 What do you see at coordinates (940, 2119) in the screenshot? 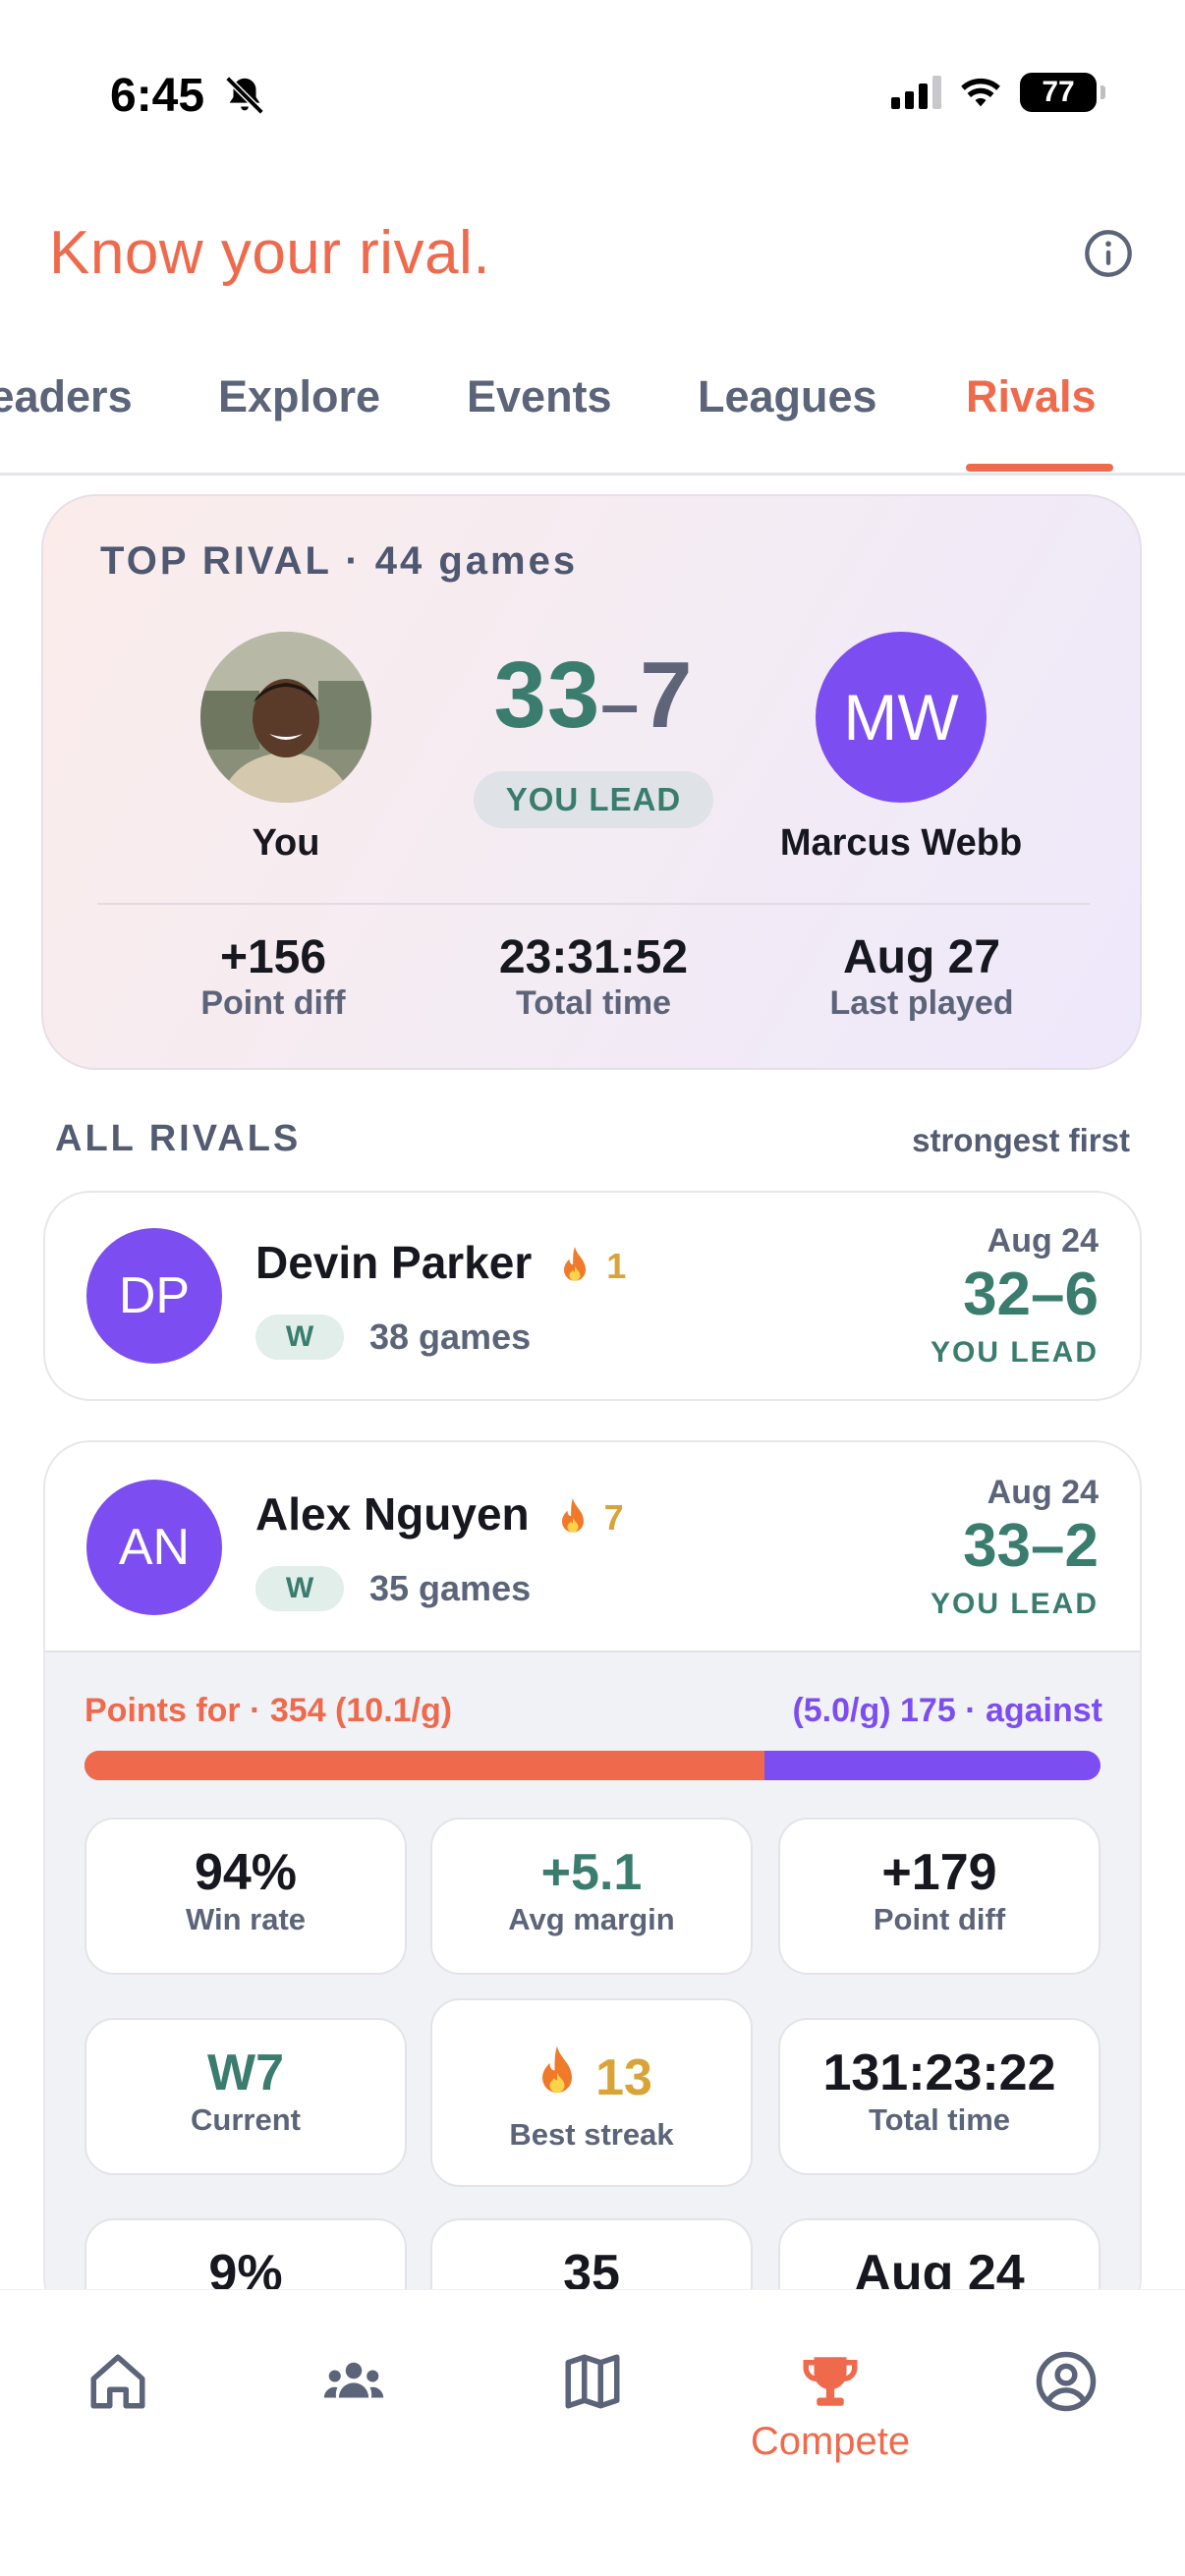
I see `tile-label: Total time` at bounding box center [940, 2119].